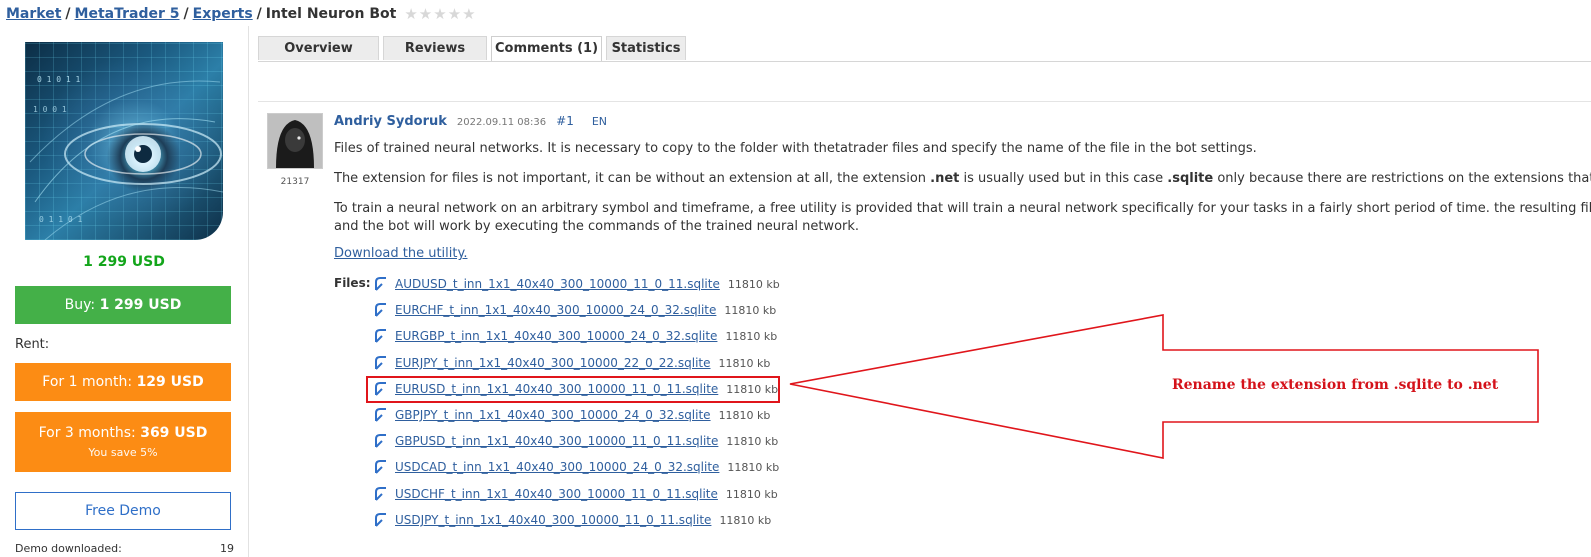 This screenshot has height=557, width=1591. Describe the element at coordinates (123, 442) in the screenshot. I see `rent-3-months-button: For 3 months: 369 USD You save 5%` at that location.